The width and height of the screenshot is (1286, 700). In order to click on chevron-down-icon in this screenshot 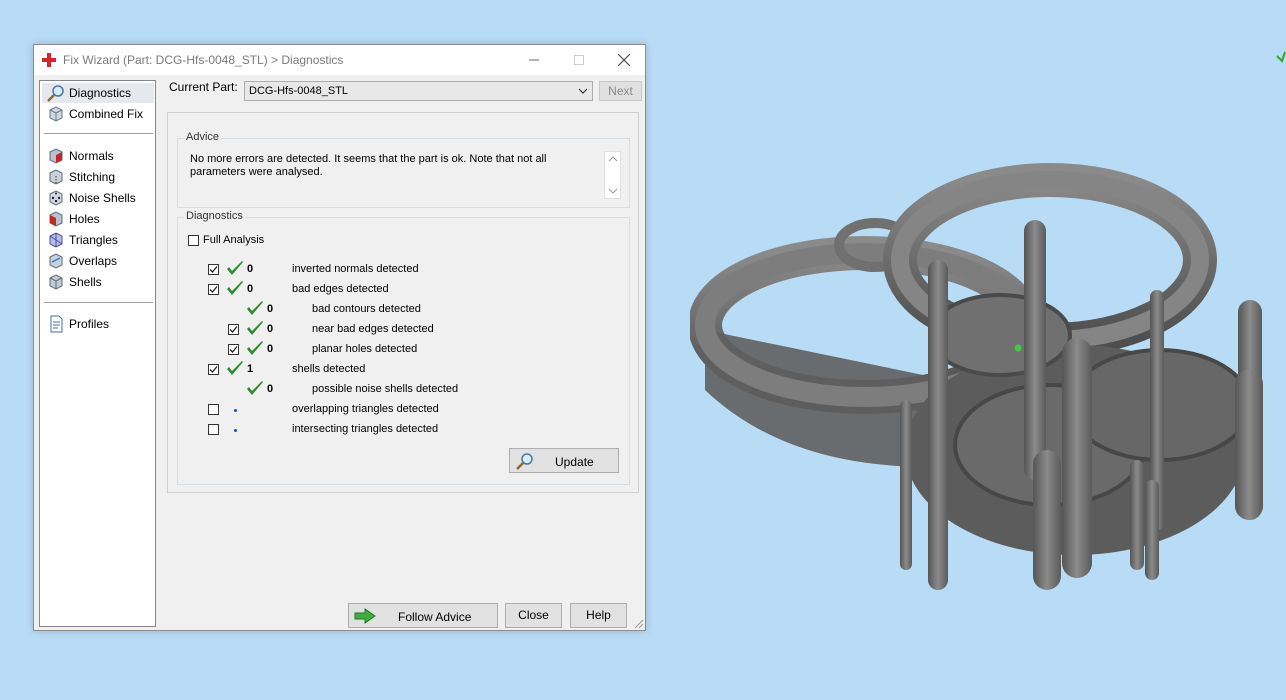, I will do `click(583, 91)`.